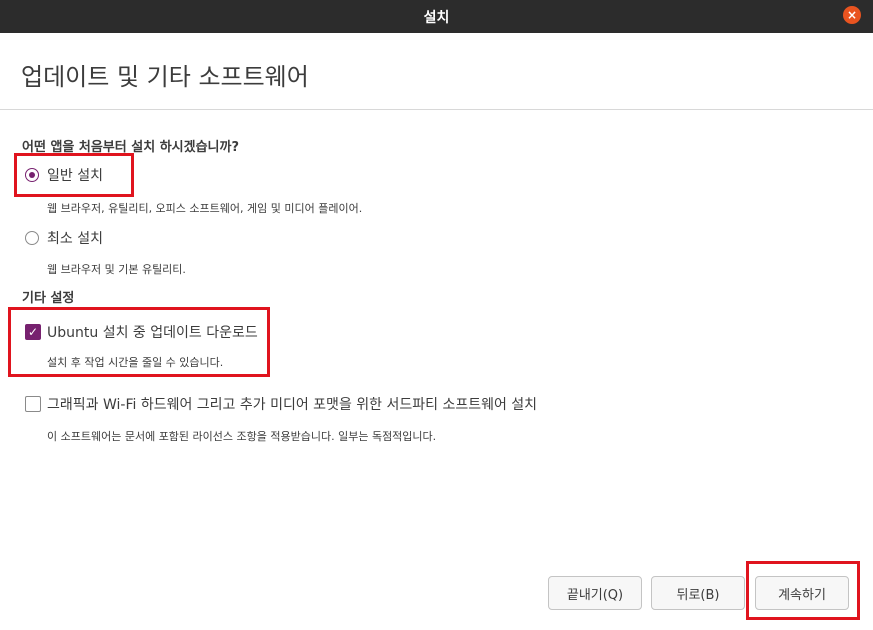 This screenshot has width=873, height=630. I want to click on back-button: 뒤로(B), so click(698, 593).